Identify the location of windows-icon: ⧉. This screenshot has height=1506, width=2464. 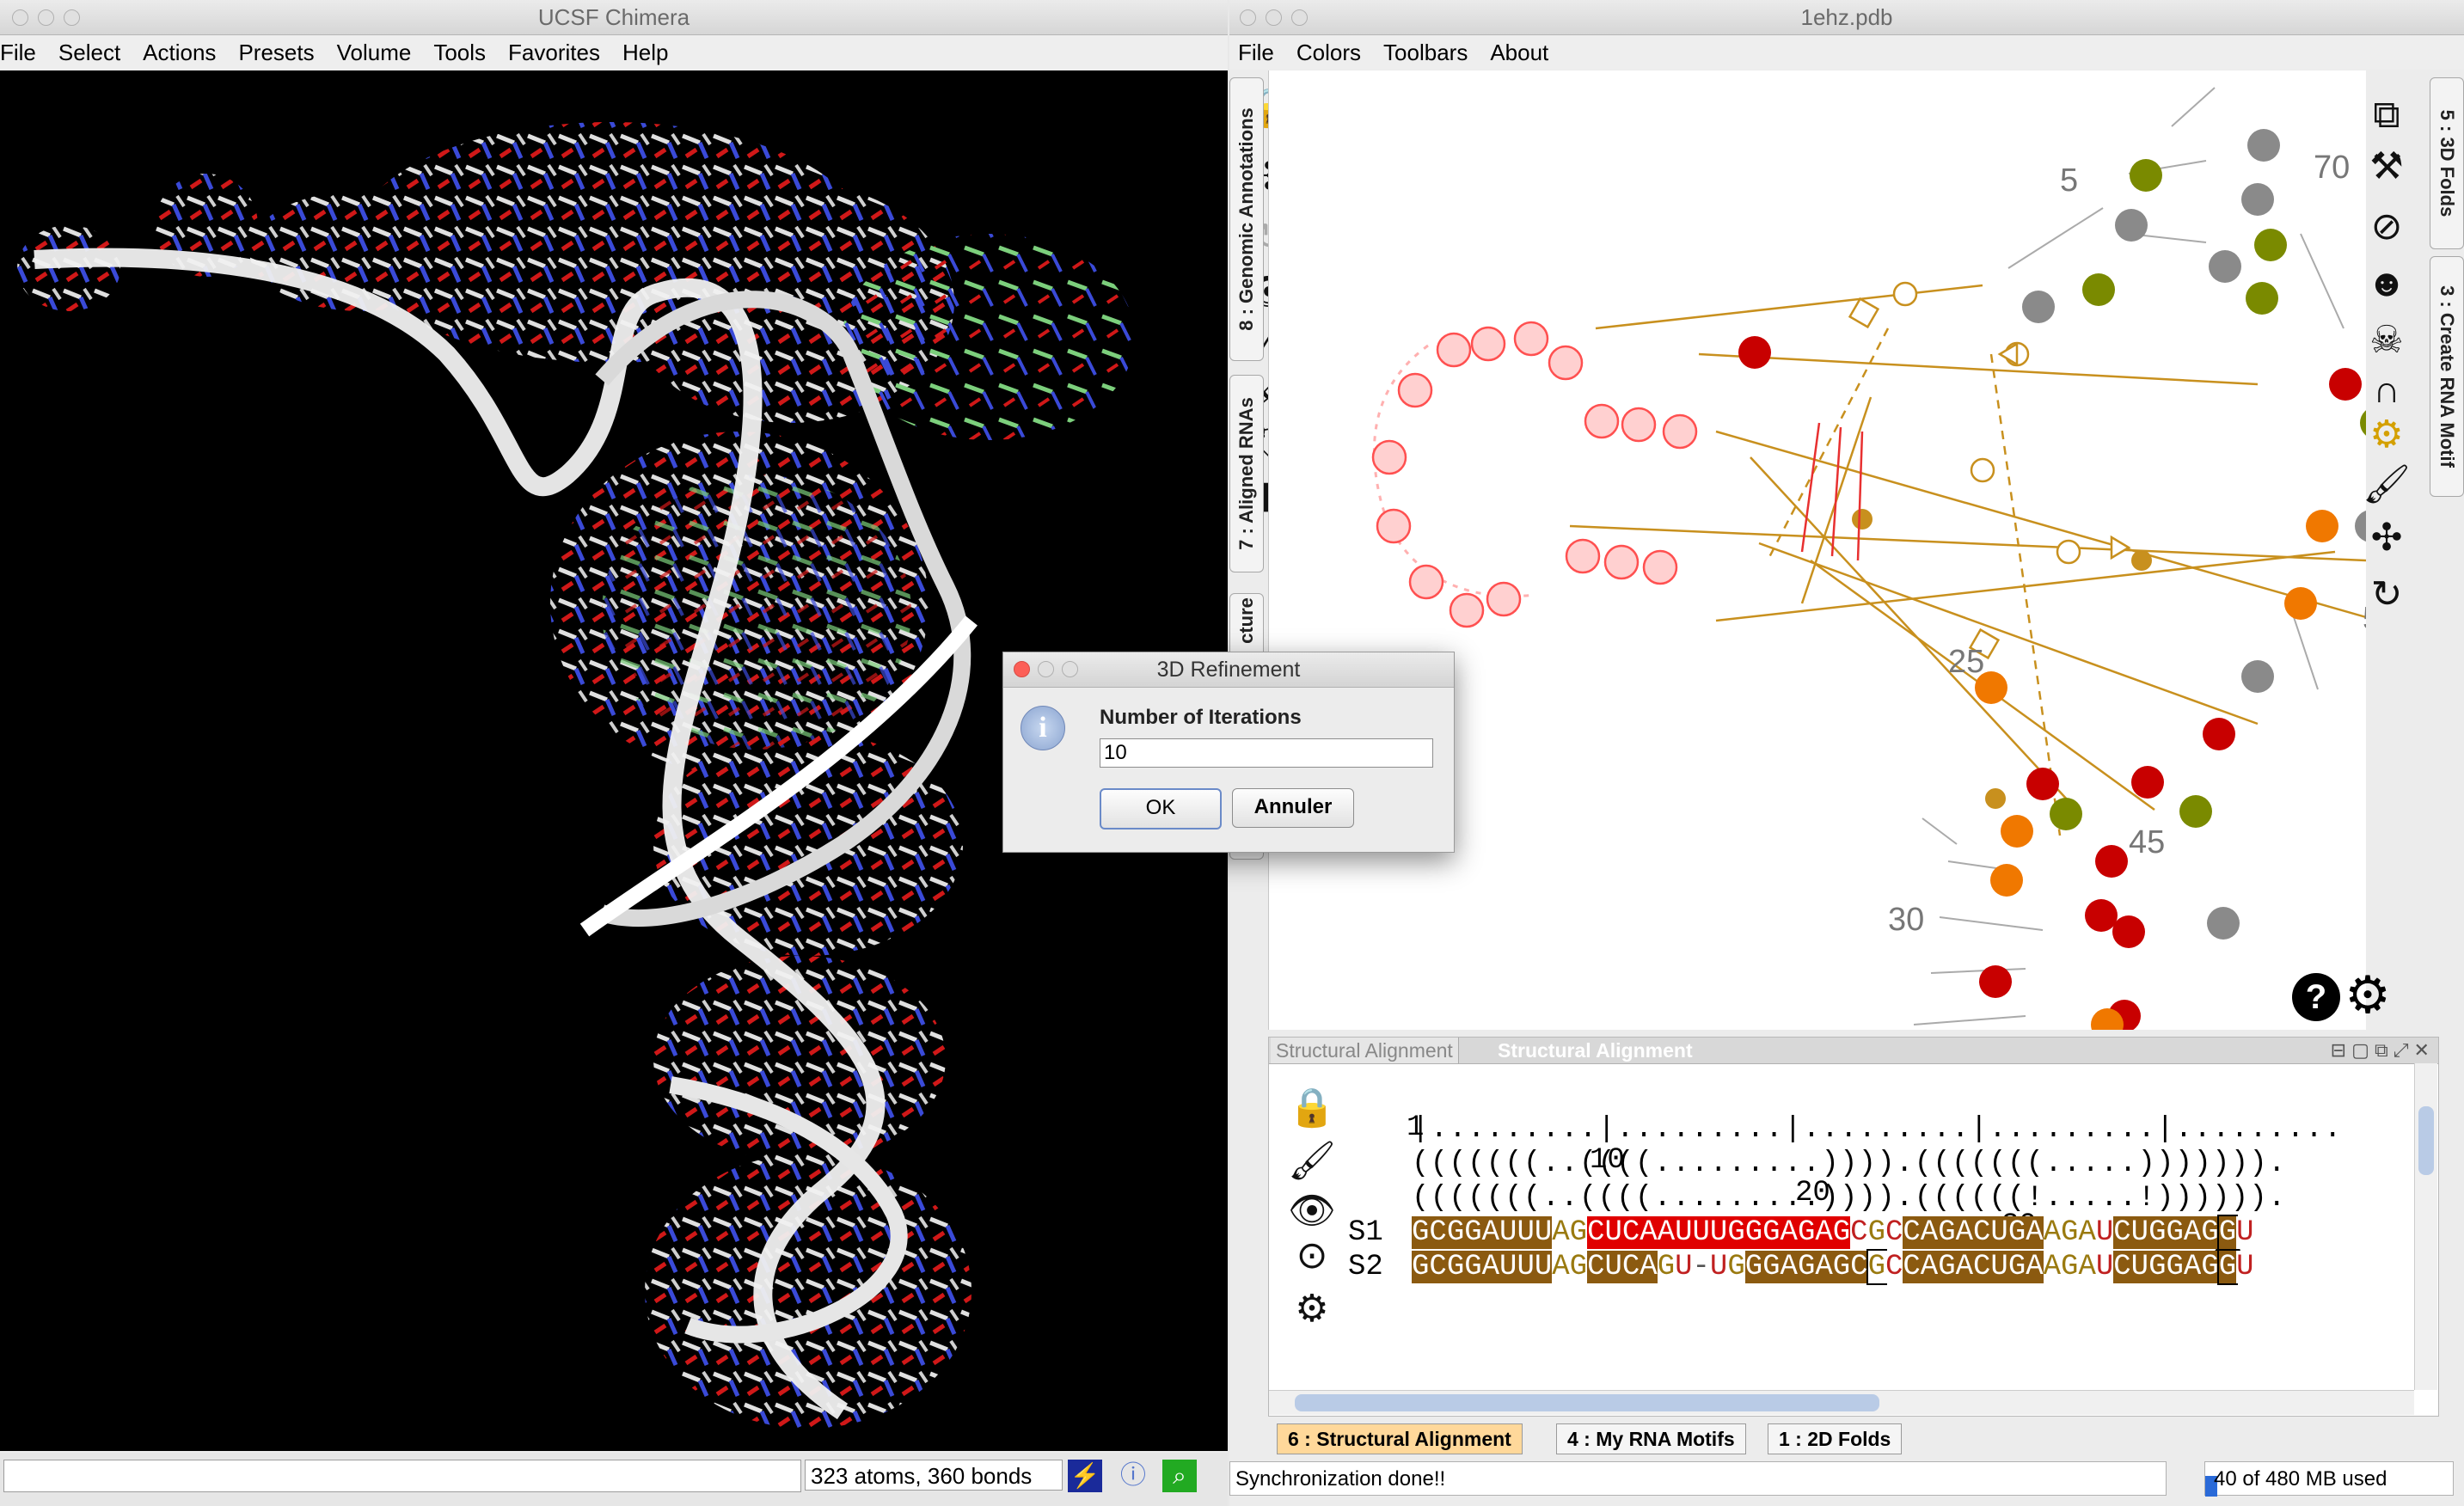
(2386, 116).